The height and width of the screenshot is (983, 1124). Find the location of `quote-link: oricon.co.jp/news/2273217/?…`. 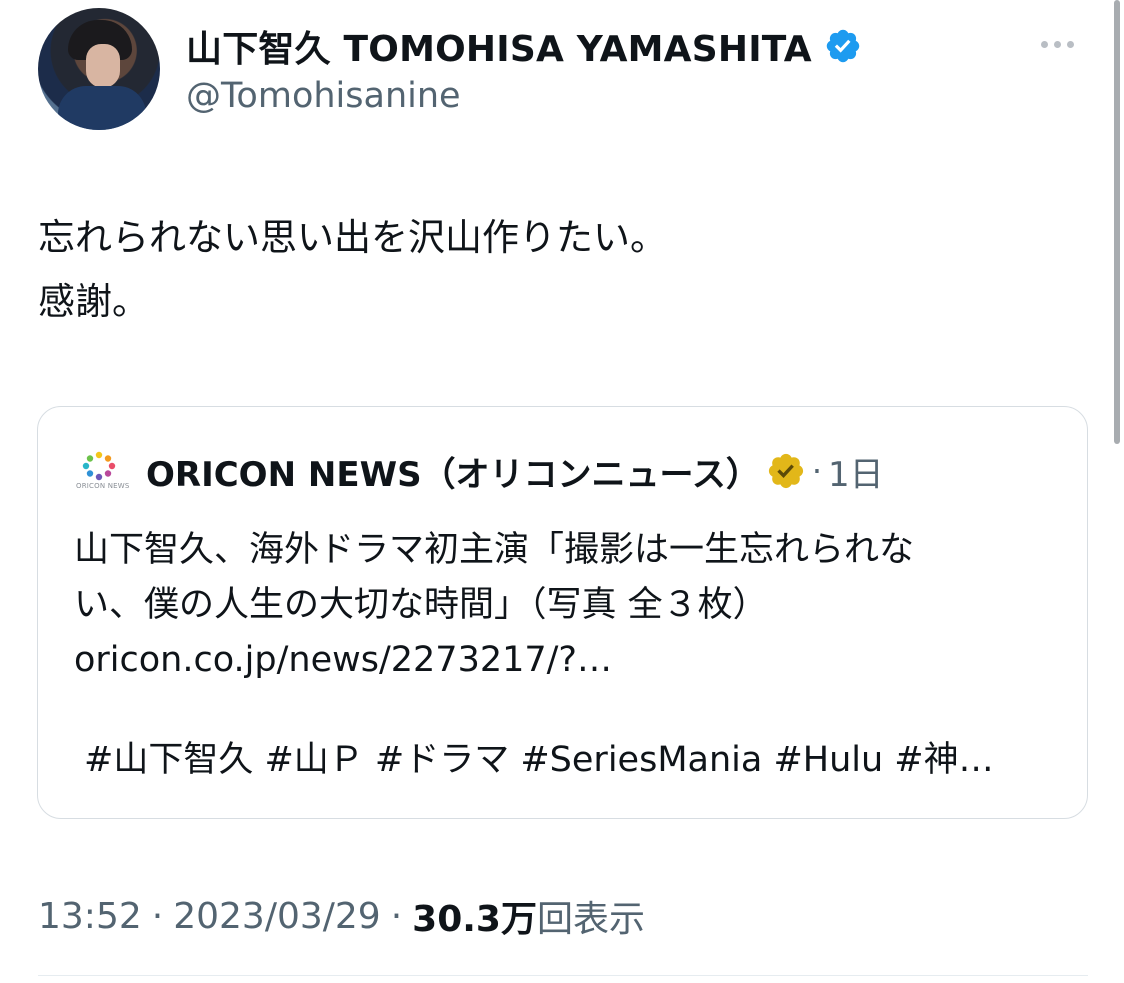

quote-link: oricon.co.jp/news/2273217/?… is located at coordinates (569, 660).